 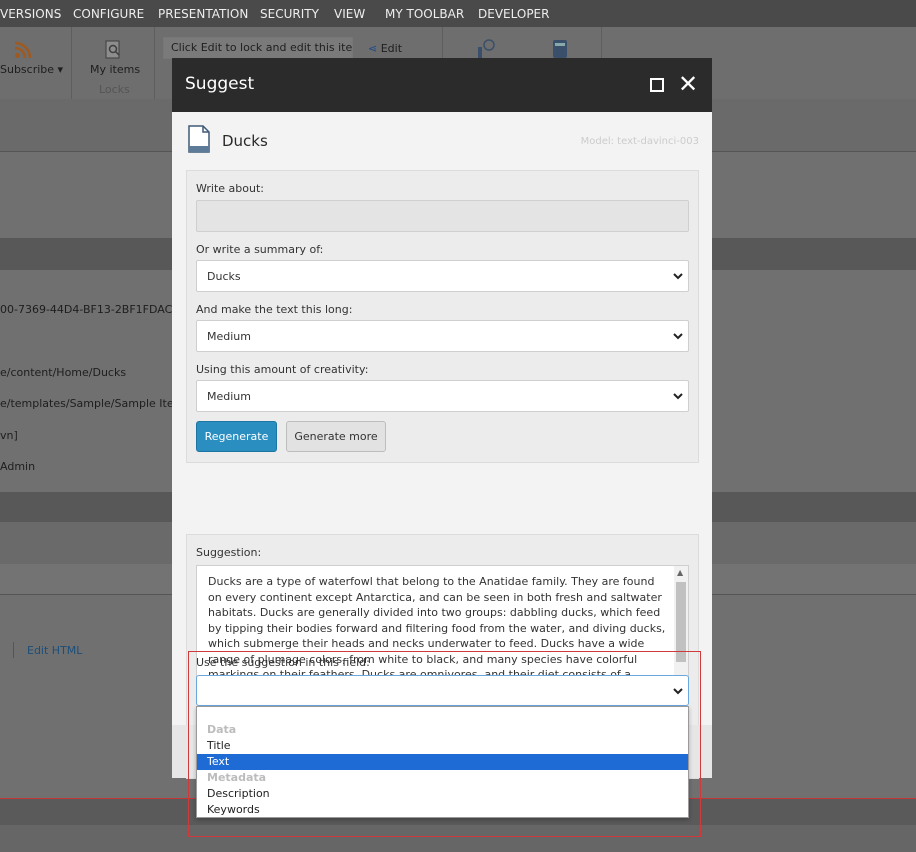 I want to click on item-created-by-text: Admin, so click(x=18, y=466).